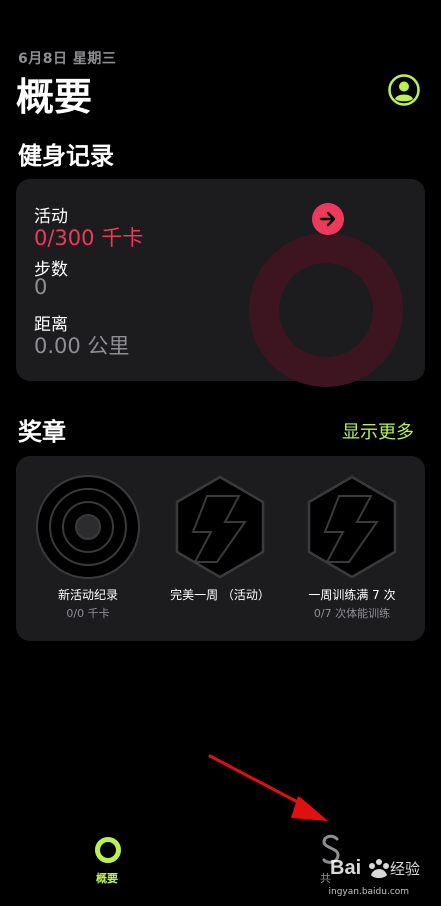 The width and height of the screenshot is (441, 906). What do you see at coordinates (67, 59) in the screenshot?
I see `date-label: 6月8日 星期三` at bounding box center [67, 59].